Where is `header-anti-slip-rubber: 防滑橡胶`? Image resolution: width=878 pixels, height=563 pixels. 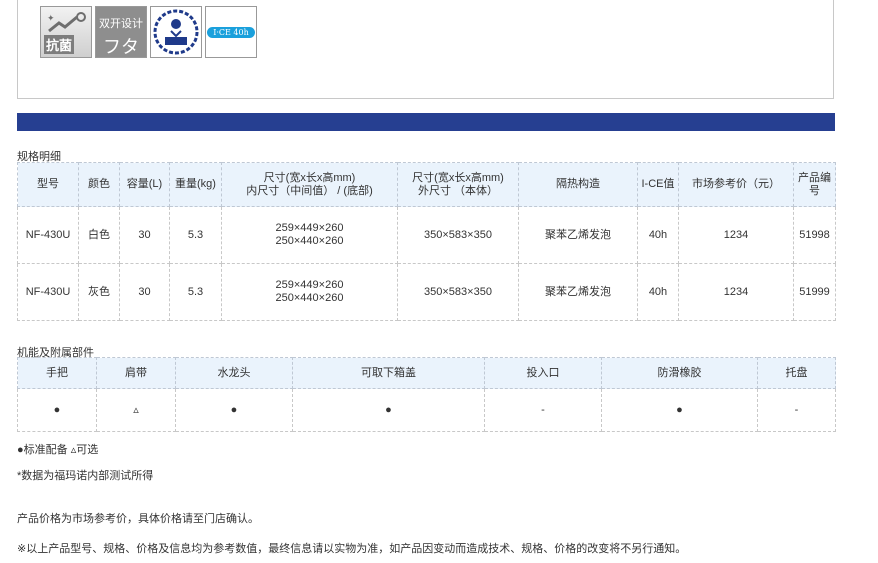
header-anti-slip-rubber: 防滑橡胶 is located at coordinates (679, 373).